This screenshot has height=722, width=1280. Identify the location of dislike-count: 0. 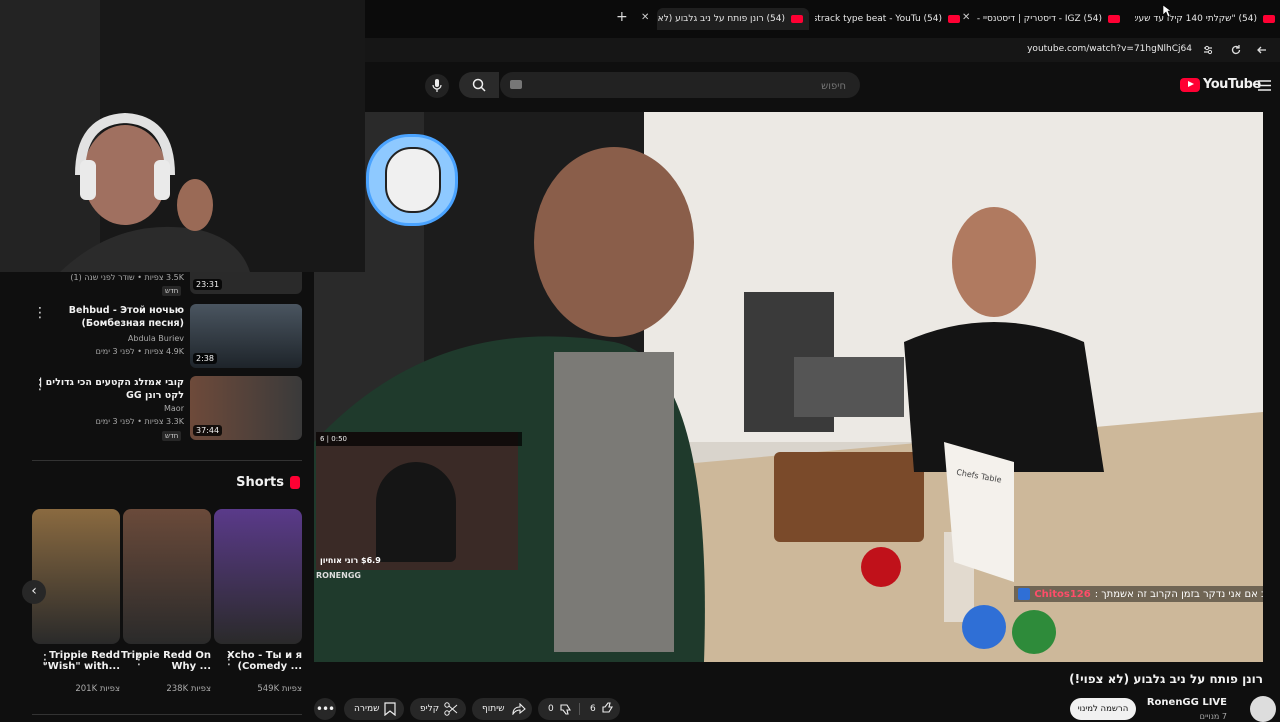
(551, 709).